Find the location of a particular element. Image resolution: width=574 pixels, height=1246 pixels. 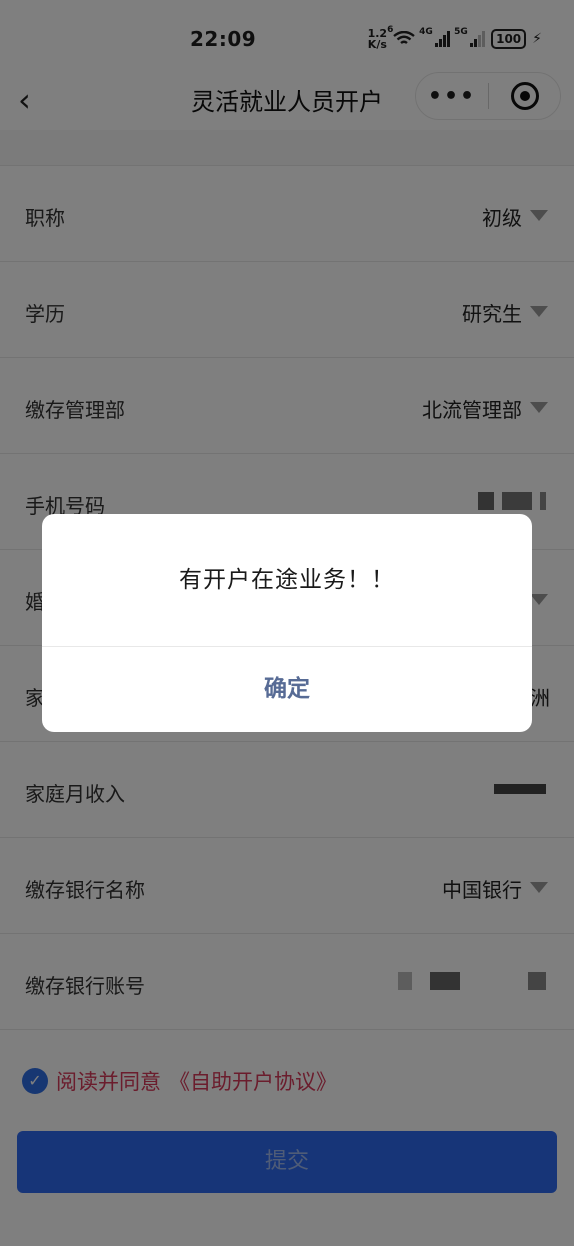

confirm-button: 确定 is located at coordinates (287, 689).